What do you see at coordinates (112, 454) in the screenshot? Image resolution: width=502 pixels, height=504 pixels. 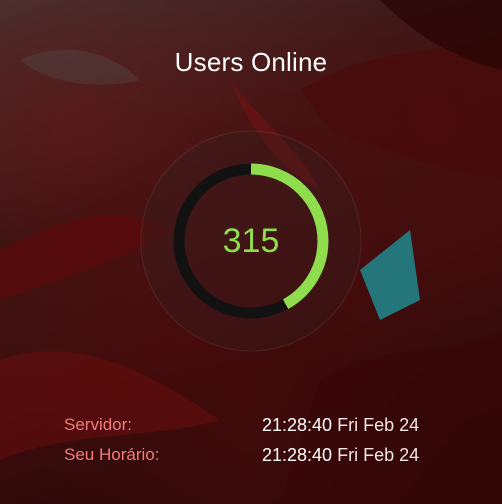 I see `local-time-label: Seu Horário:` at bounding box center [112, 454].